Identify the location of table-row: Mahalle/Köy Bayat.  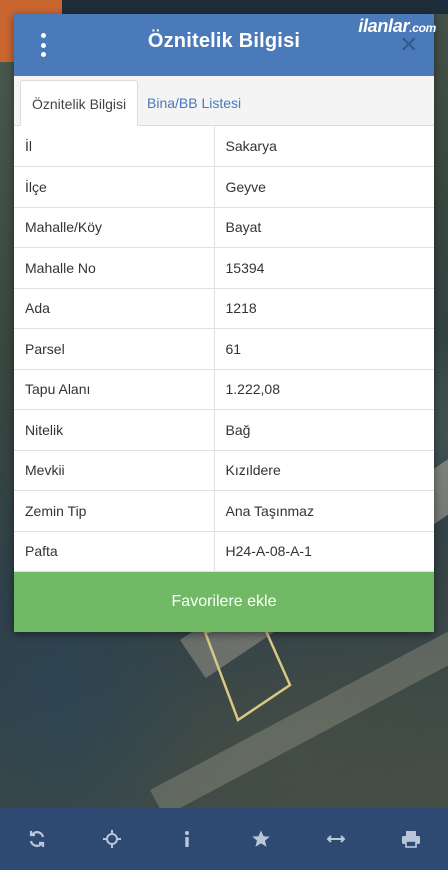
(224, 227).